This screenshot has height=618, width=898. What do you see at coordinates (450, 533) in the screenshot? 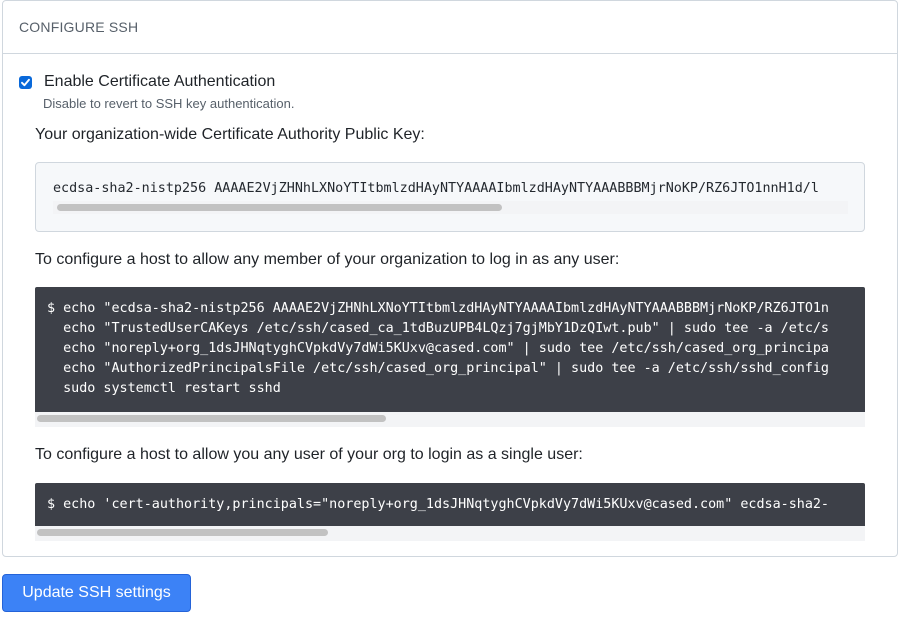
I see `single-user-scrollbar` at bounding box center [450, 533].